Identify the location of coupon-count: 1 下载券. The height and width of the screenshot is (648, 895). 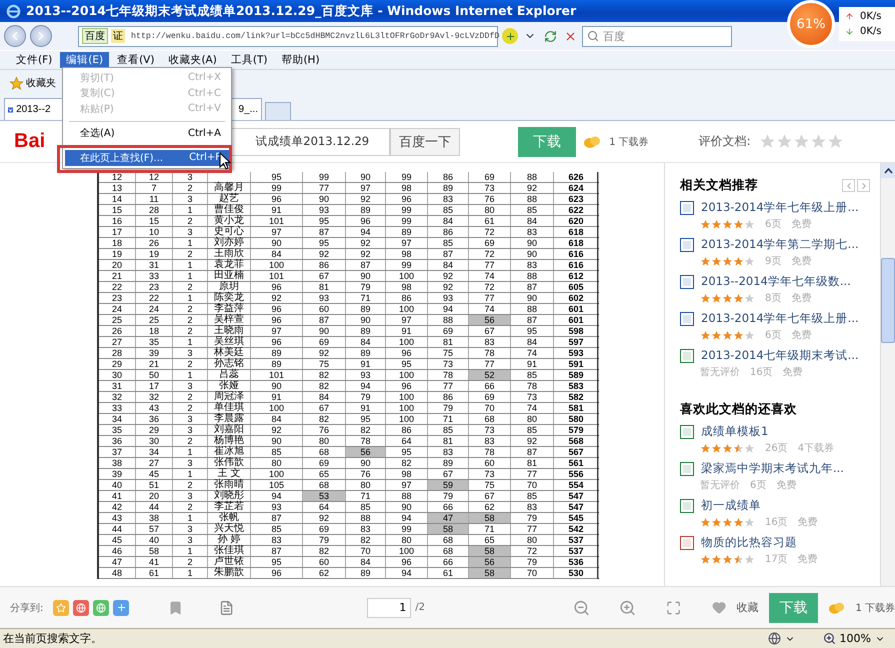
(629, 142).